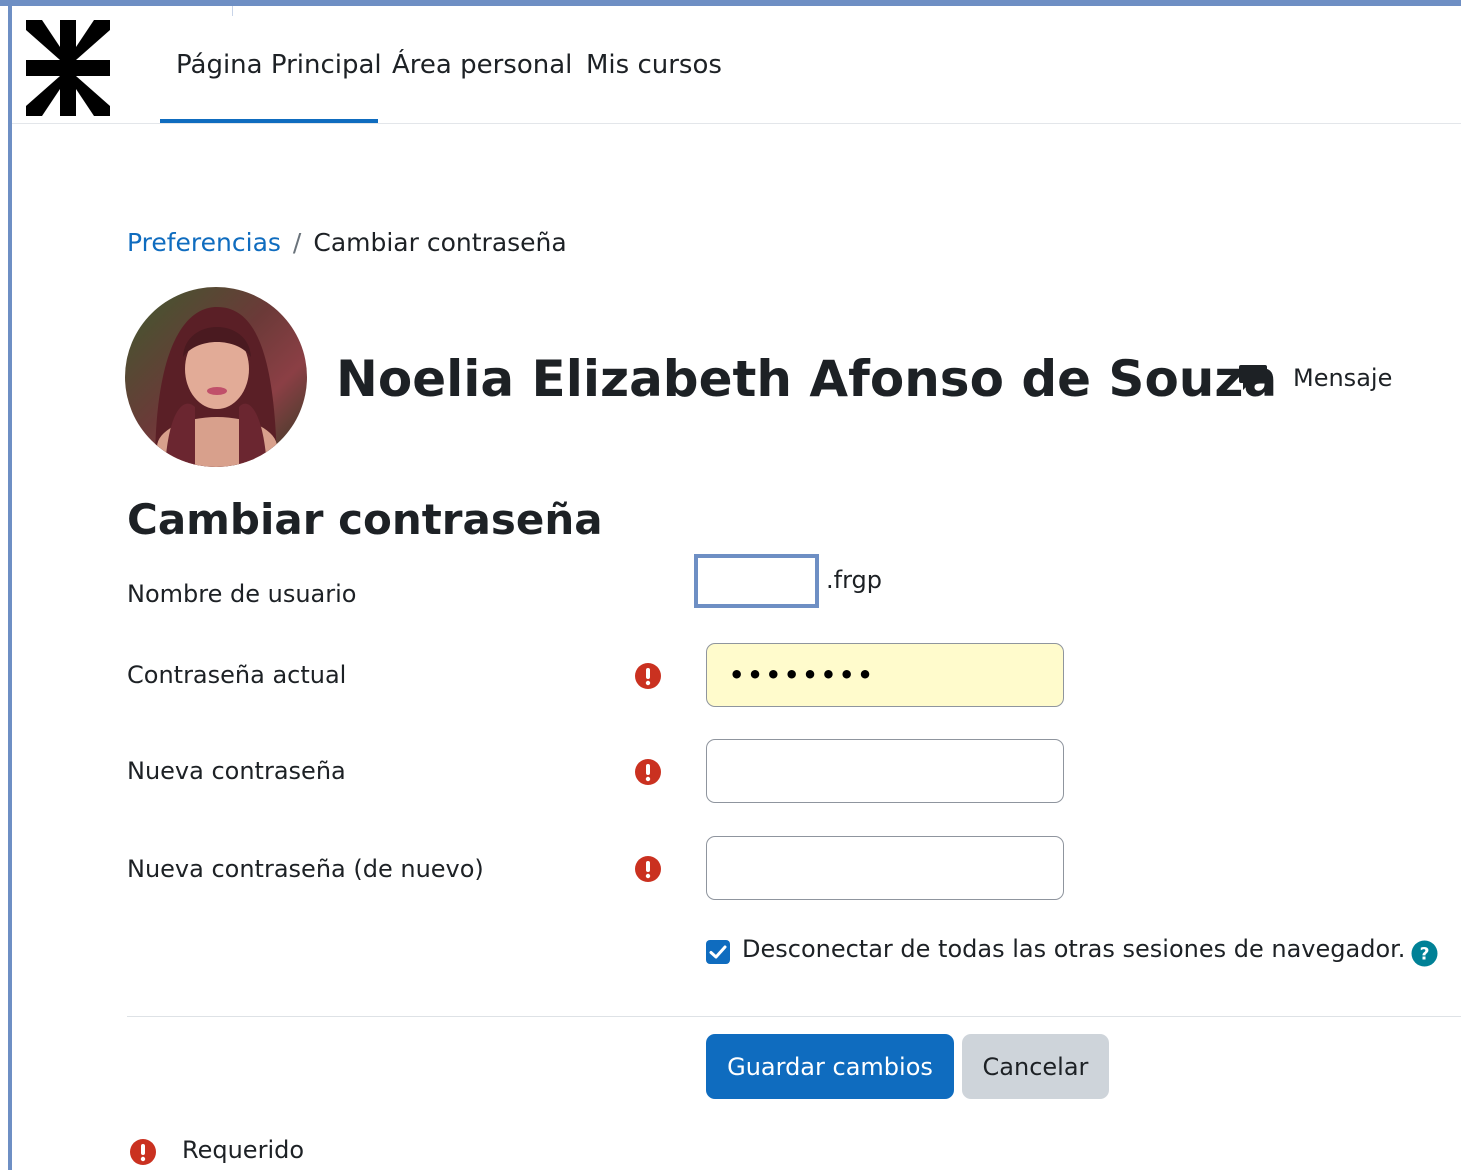 The width and height of the screenshot is (1461, 1170). What do you see at coordinates (1342, 378) in the screenshot?
I see `message-button: Mensaje` at bounding box center [1342, 378].